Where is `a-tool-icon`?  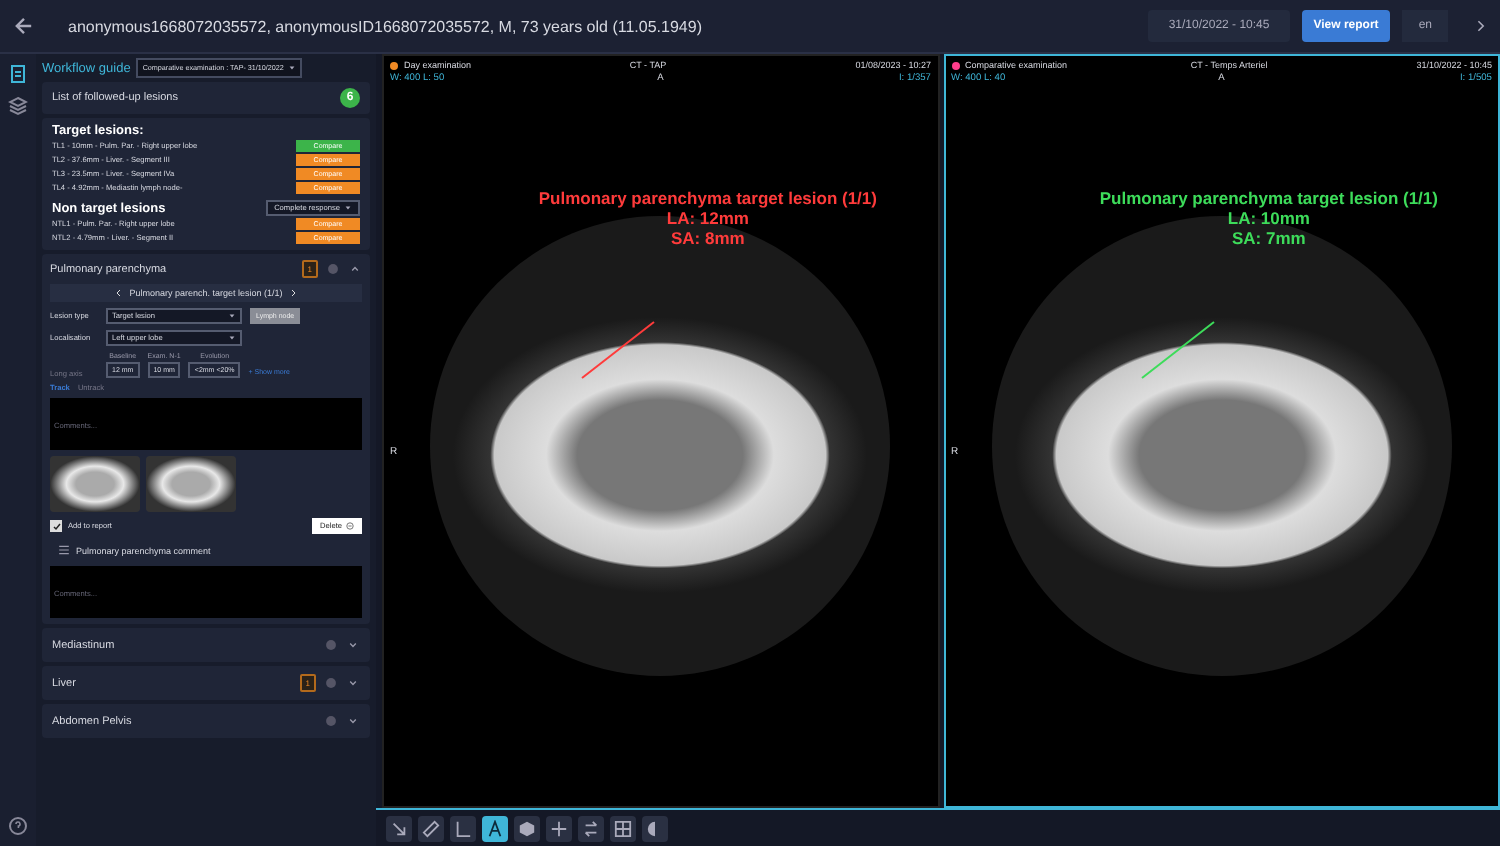 a-tool-icon is located at coordinates (495, 828).